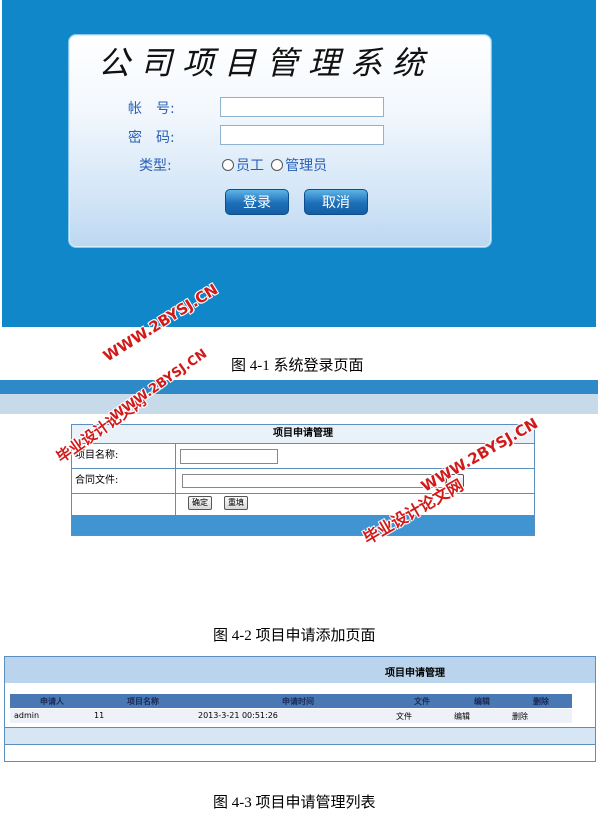 This screenshot has width=598, height=835. I want to click on form-row-actions: 确定 重填, so click(303, 504).